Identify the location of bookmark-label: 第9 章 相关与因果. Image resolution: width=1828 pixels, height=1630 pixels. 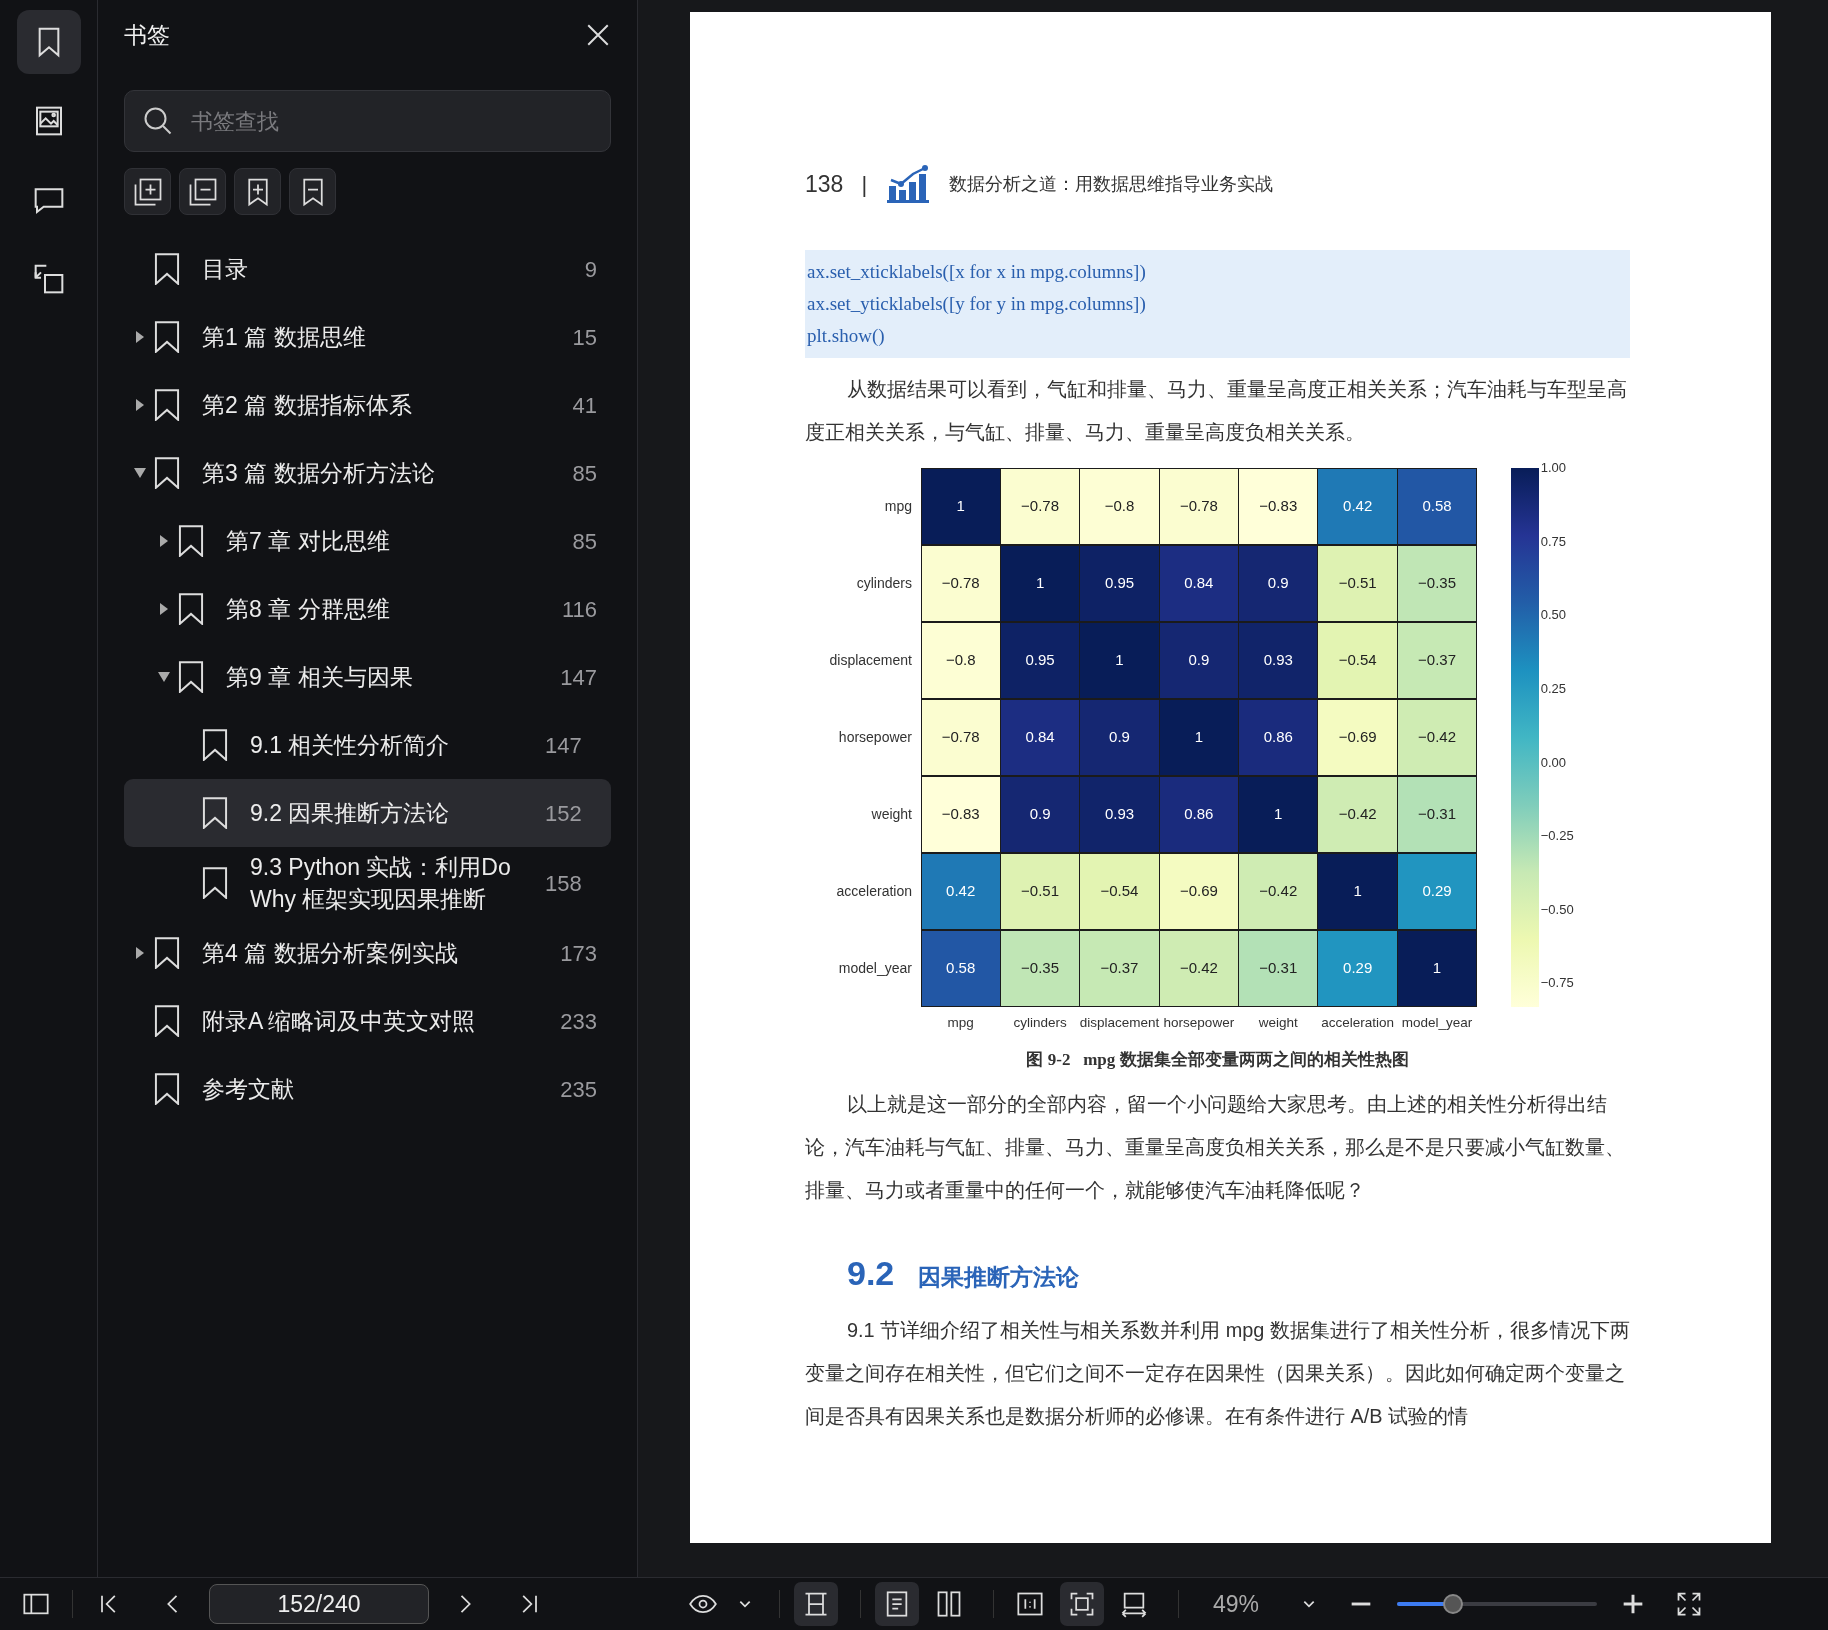
(320, 677).